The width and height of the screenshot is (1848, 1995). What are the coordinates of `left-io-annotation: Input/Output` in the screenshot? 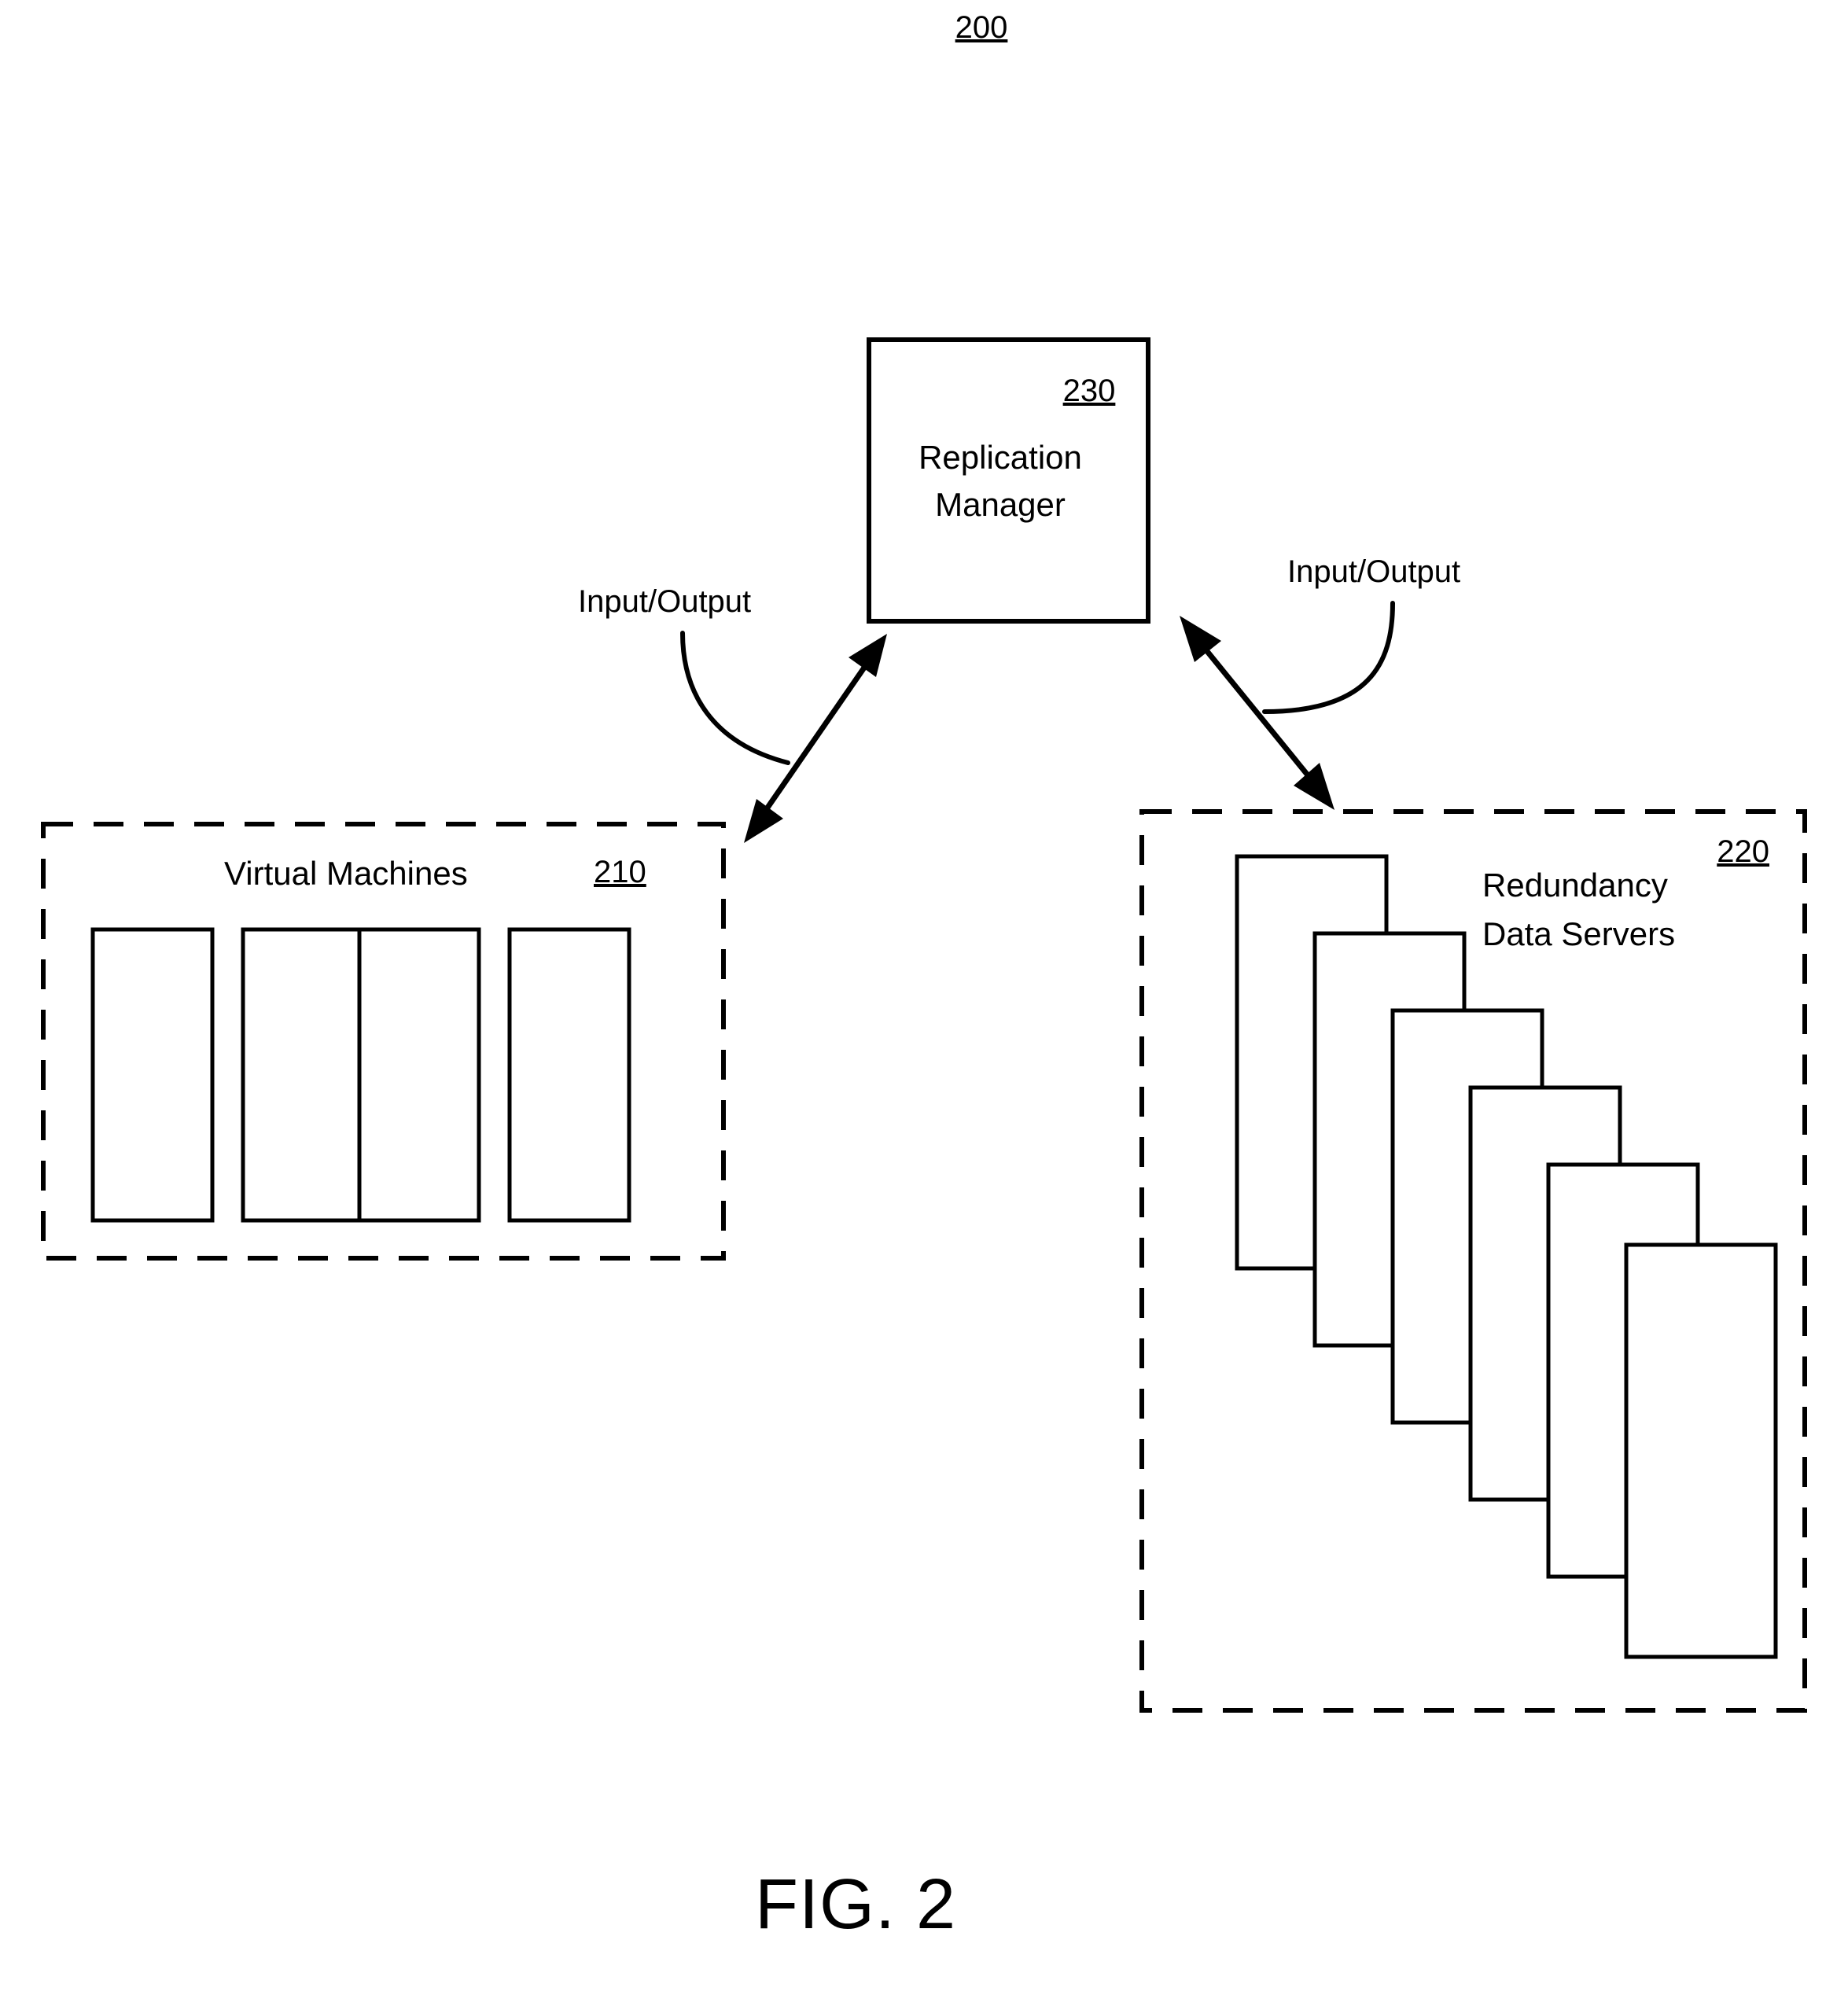 It's located at (684, 674).